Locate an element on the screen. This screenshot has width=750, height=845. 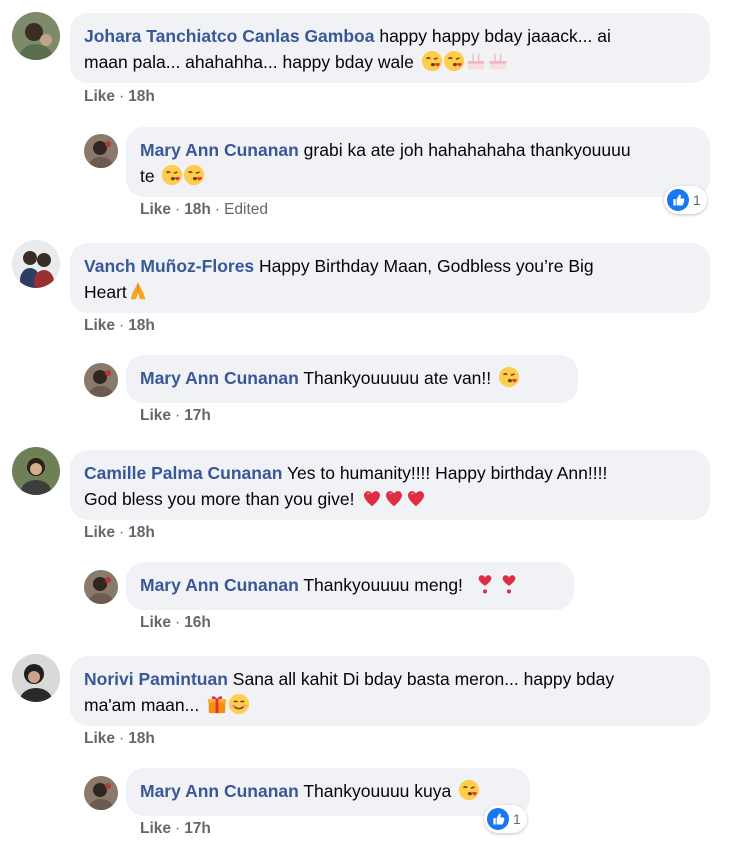
comment-text: happy happy bday jaaack... ai is located at coordinates (492, 36).